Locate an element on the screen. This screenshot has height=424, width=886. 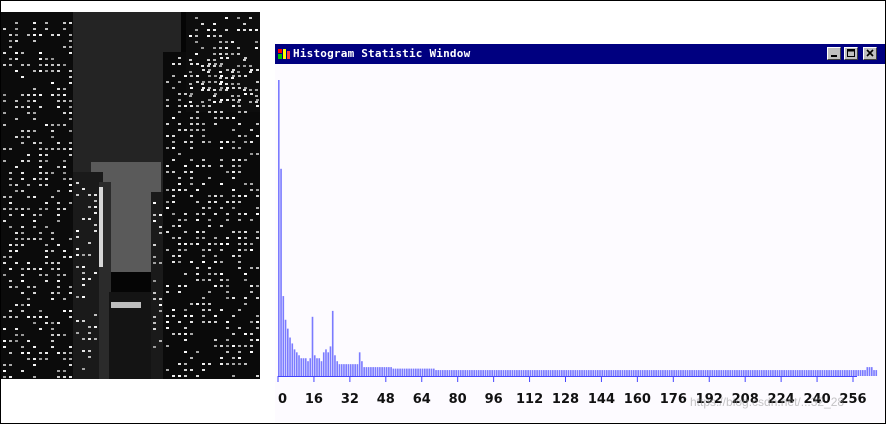
app-icon is located at coordinates (284, 54).